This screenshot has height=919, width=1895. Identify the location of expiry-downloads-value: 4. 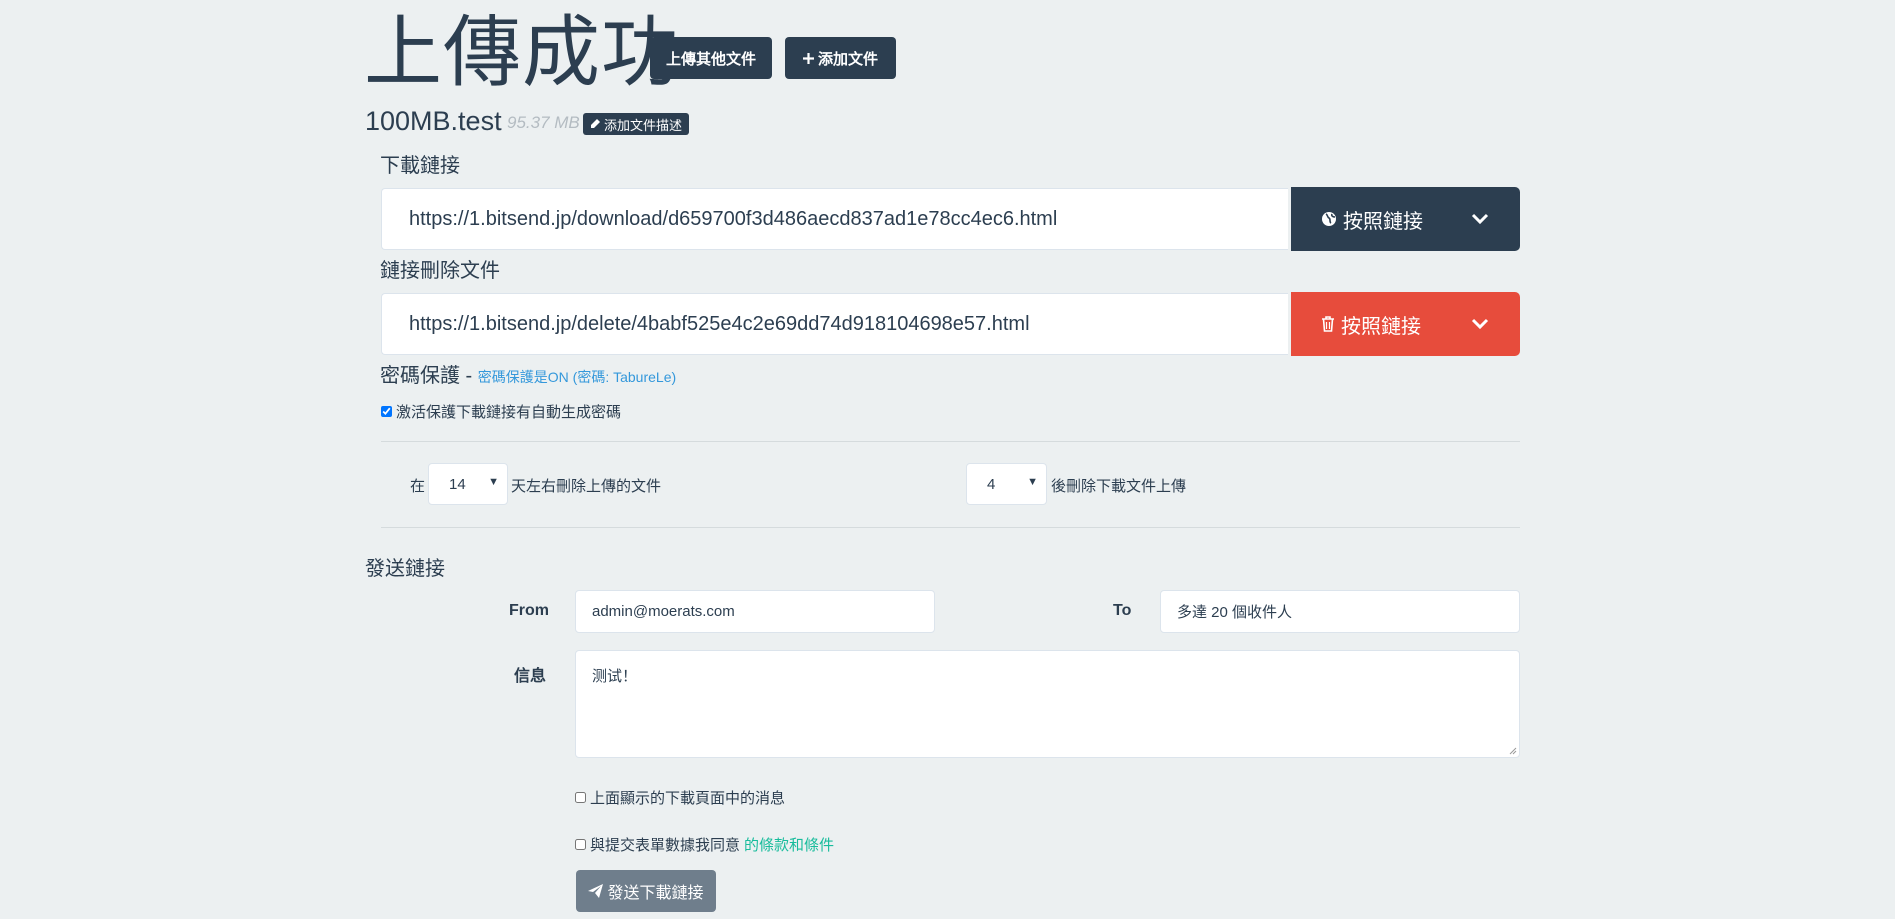
(991, 484).